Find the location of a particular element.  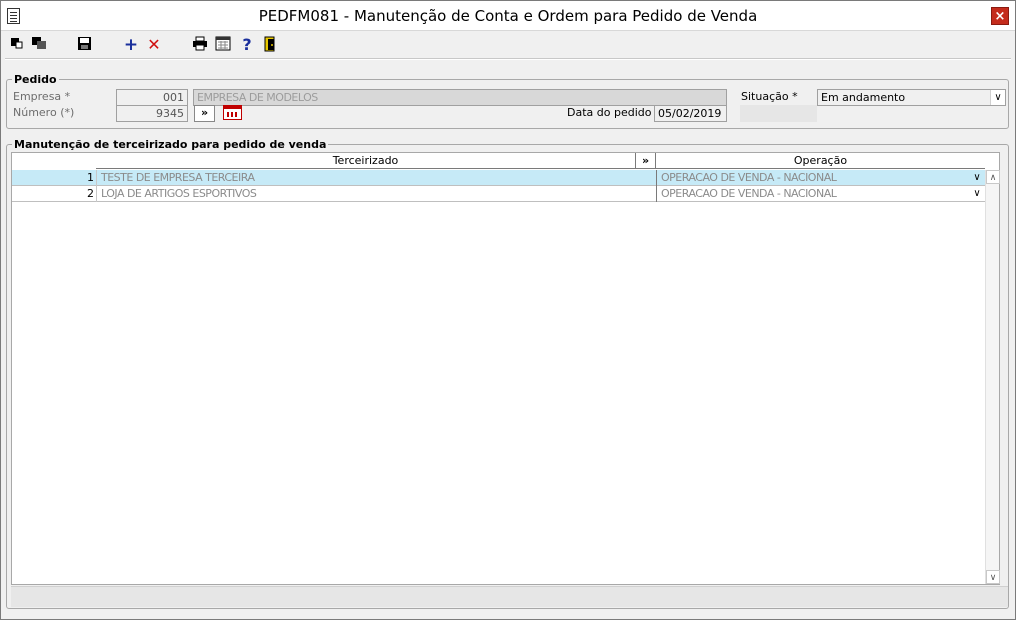

calculator-icon is located at coordinates (224, 45).